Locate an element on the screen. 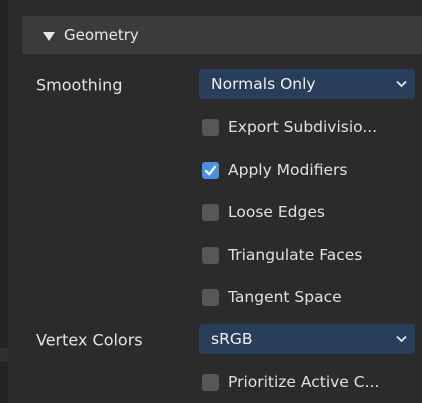 The width and height of the screenshot is (422, 403). export-subdivision-checkbox is located at coordinates (210, 127).